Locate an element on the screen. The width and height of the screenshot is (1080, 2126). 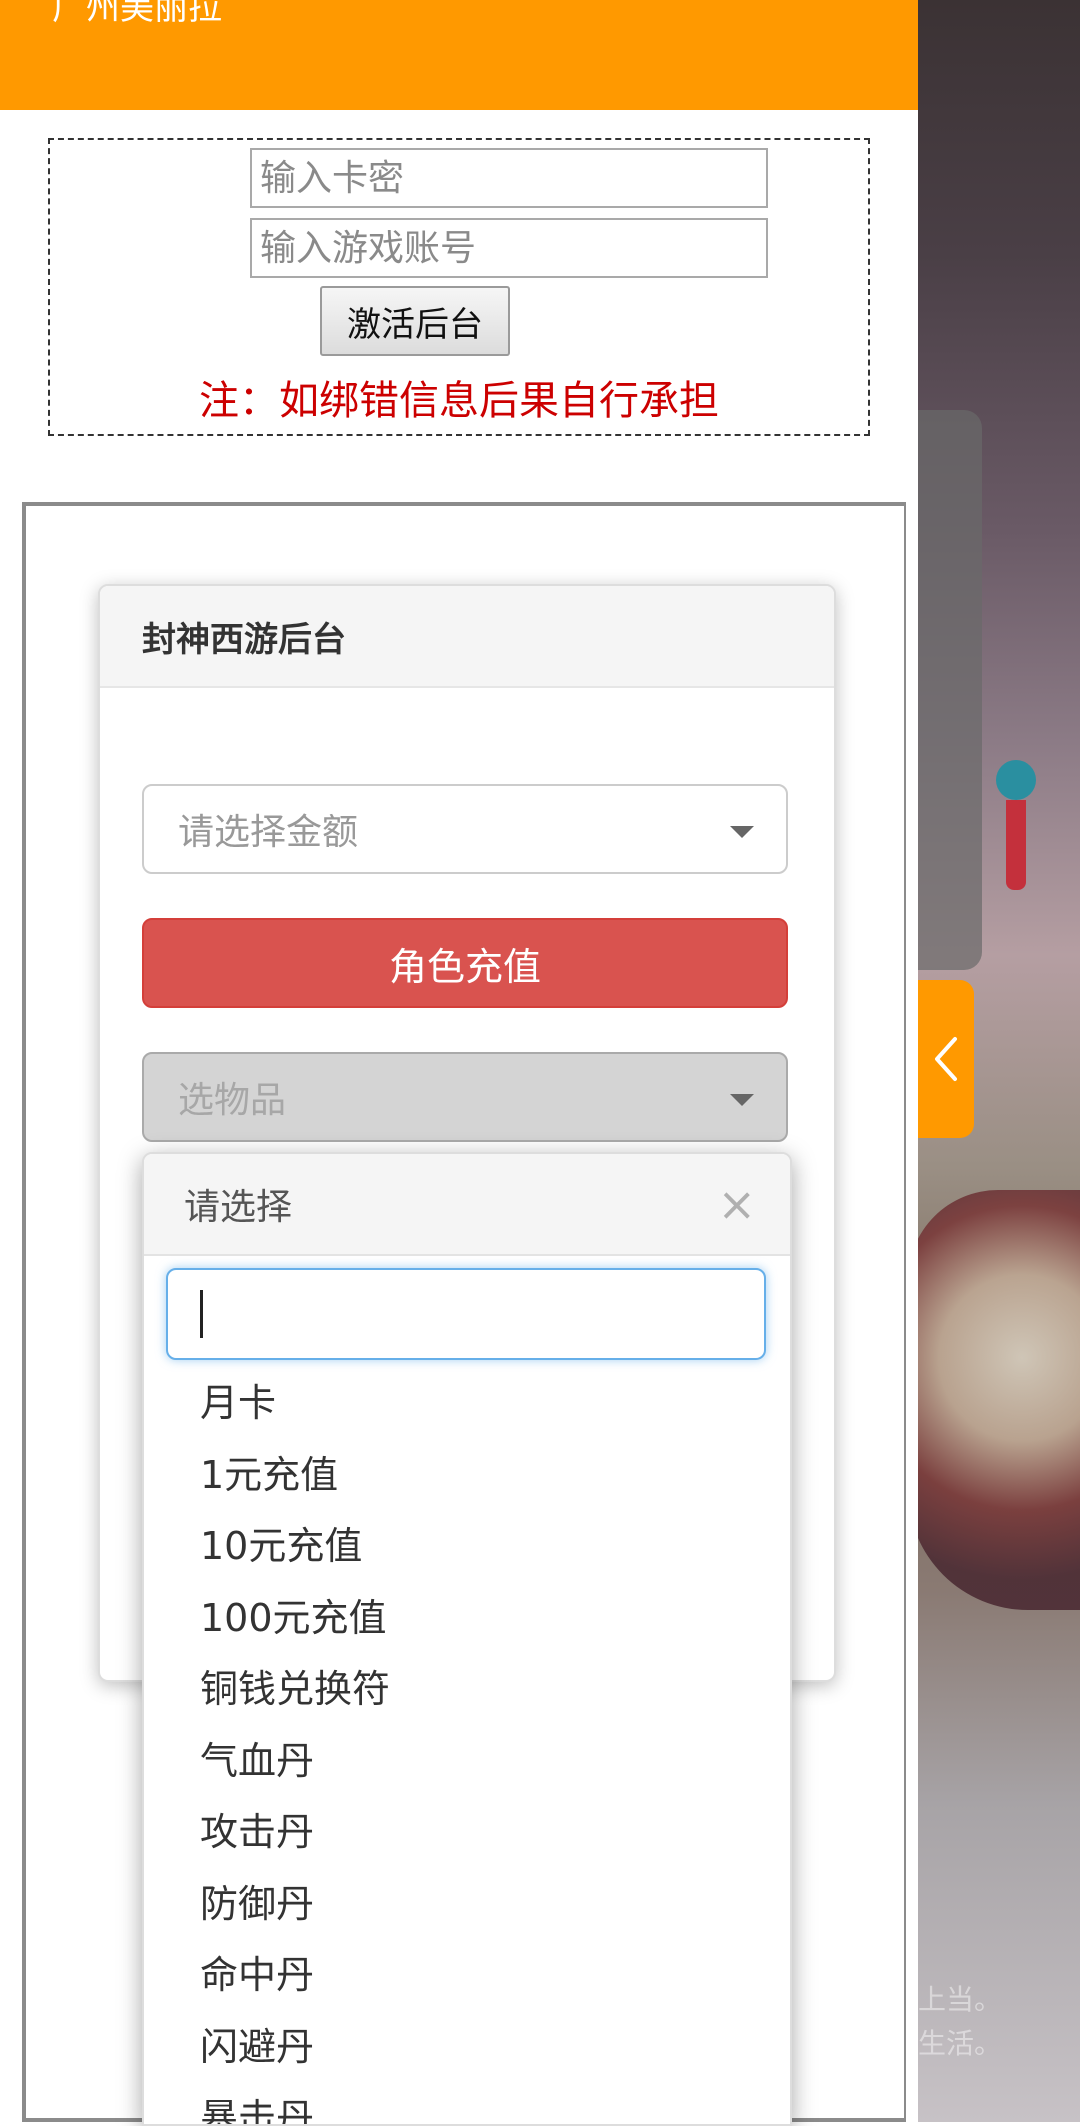
dropdown-search-input is located at coordinates (466, 1314).